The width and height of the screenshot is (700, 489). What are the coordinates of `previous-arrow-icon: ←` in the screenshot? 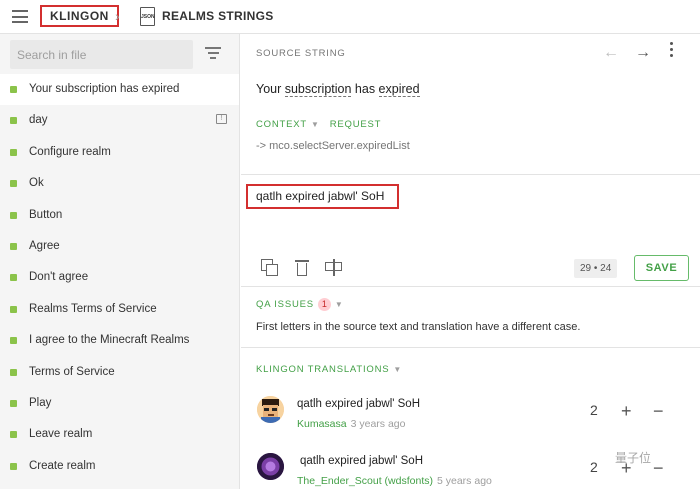 It's located at (611, 53).